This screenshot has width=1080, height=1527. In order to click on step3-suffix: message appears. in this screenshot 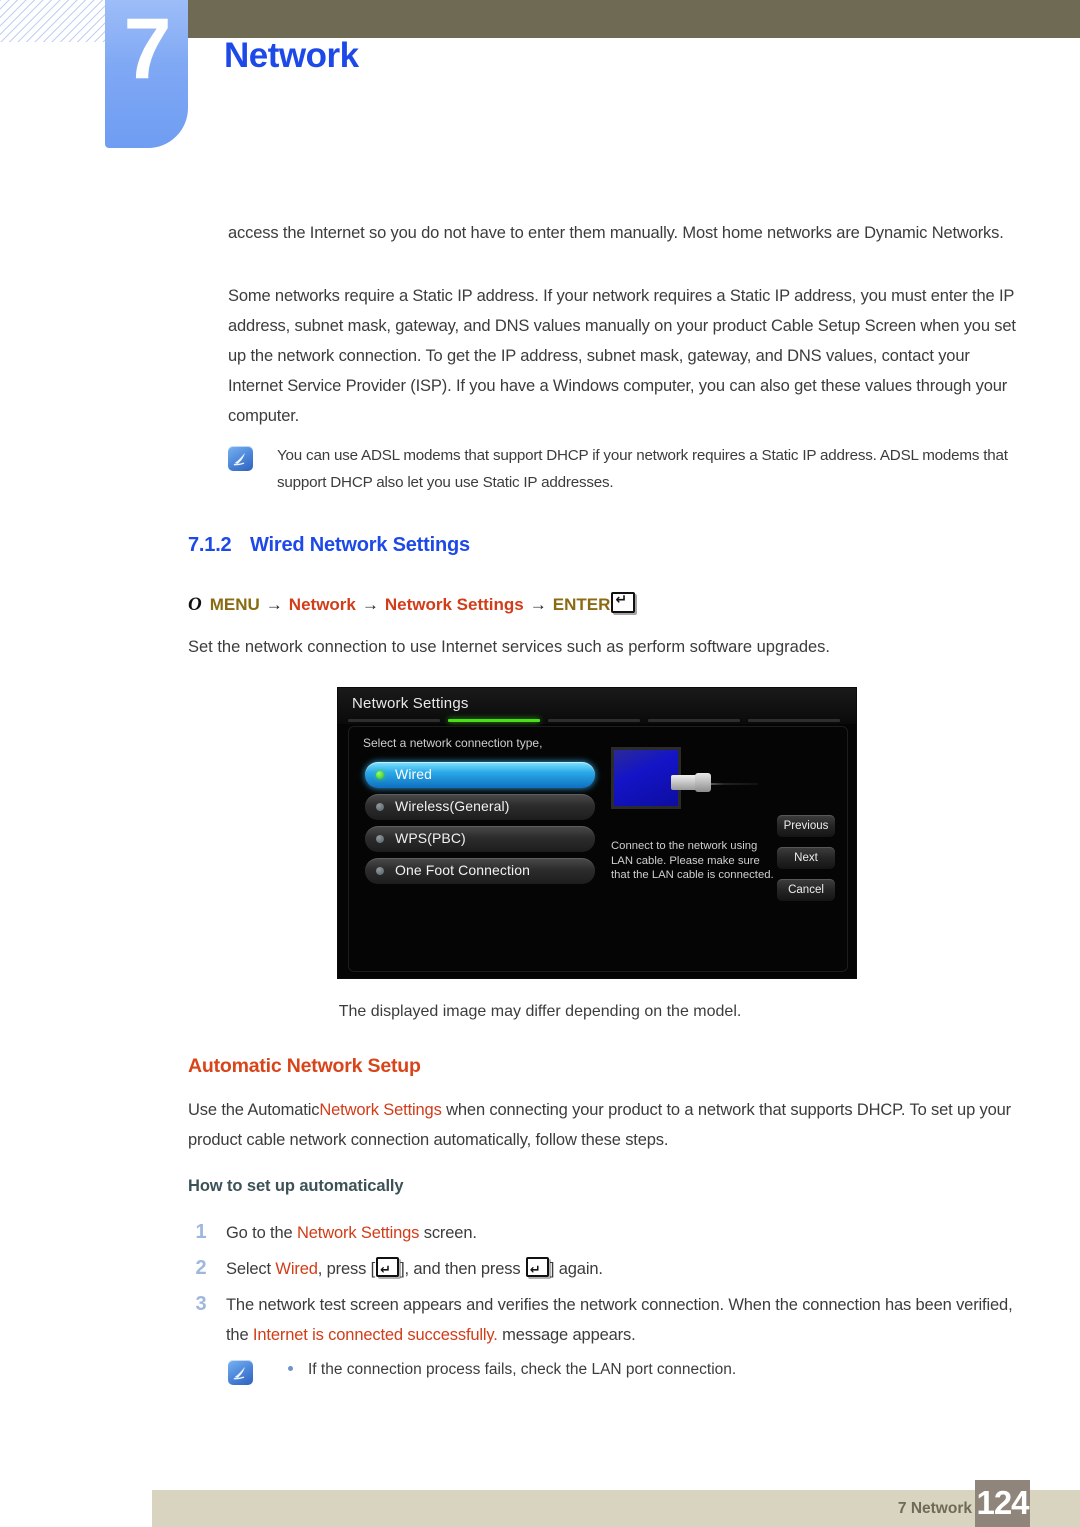, I will do `click(566, 1335)`.